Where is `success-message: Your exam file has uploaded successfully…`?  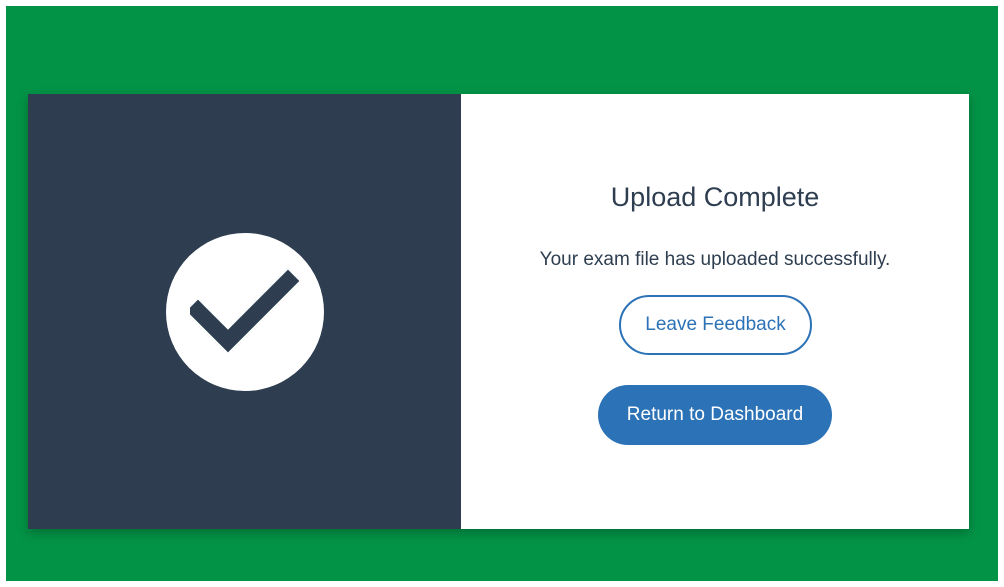 success-message: Your exam file has uploaded successfully… is located at coordinates (715, 259).